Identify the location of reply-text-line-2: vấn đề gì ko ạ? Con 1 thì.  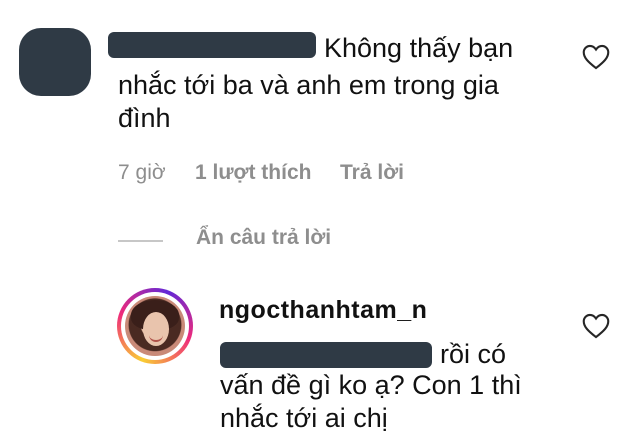
(371, 385).